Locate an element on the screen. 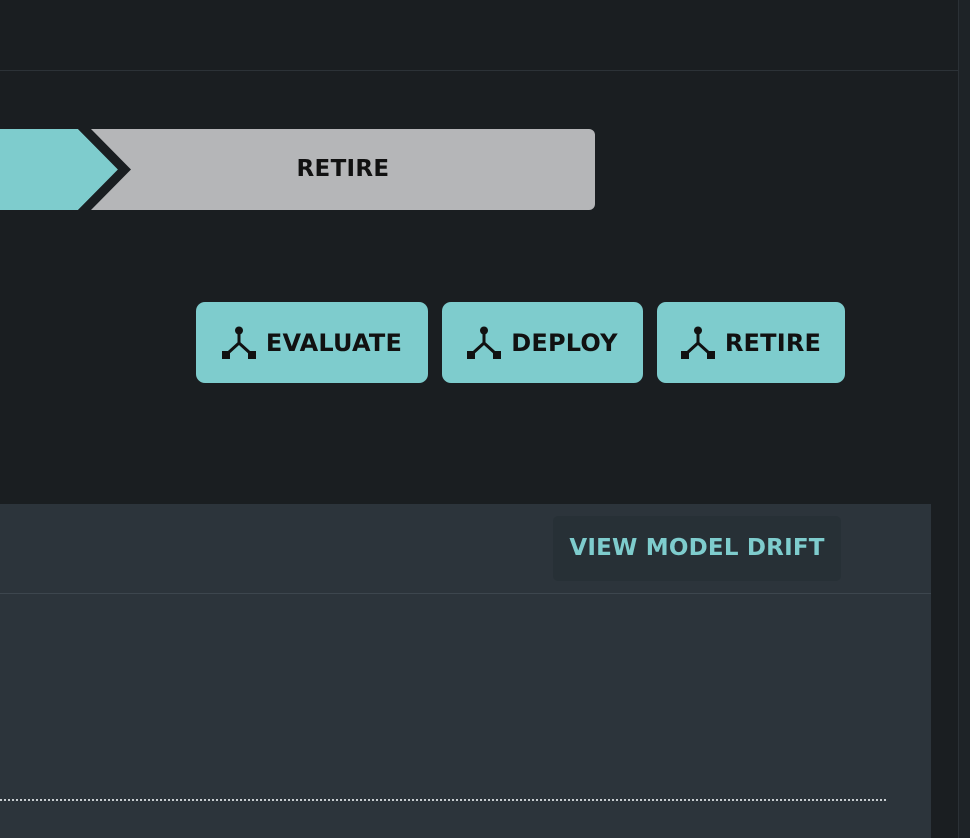 The width and height of the screenshot is (970, 838). view-model-drift-button: VIEW MODEL DRIFT is located at coordinates (697, 548).